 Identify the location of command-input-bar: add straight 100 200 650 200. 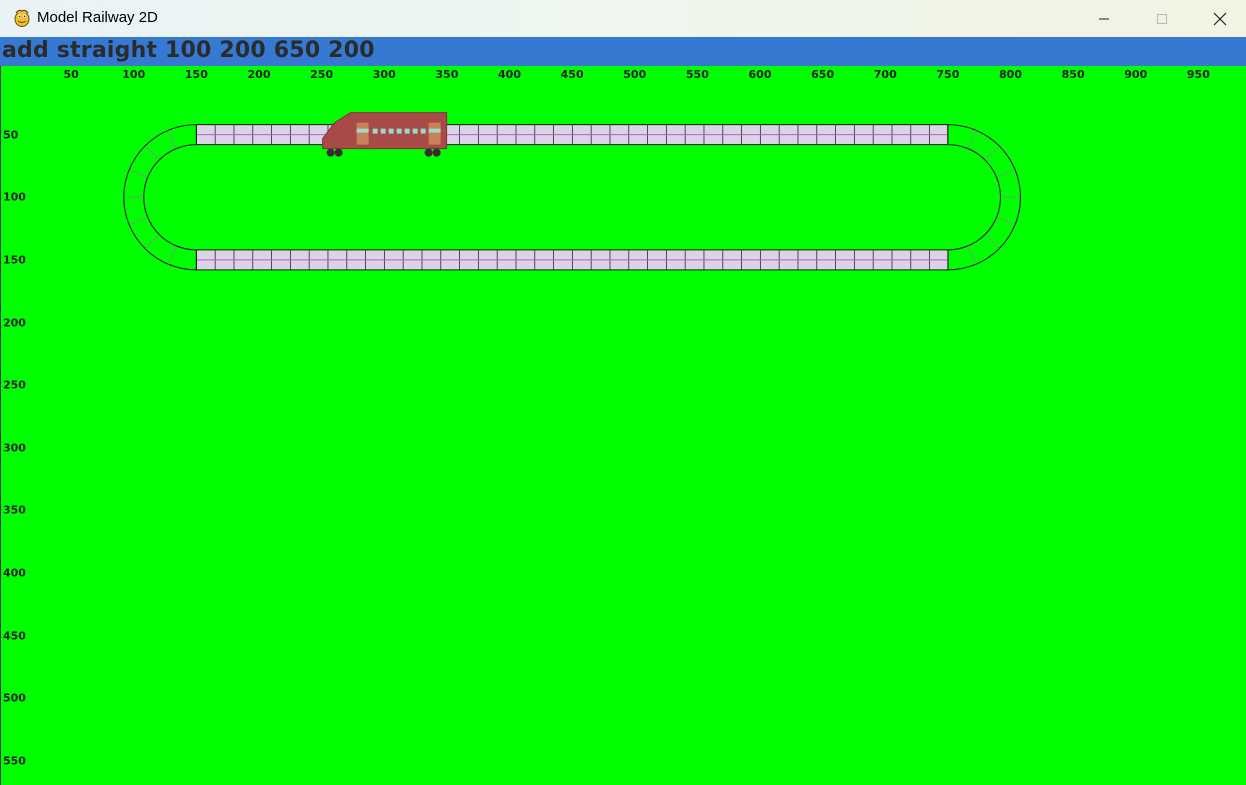
(623, 51).